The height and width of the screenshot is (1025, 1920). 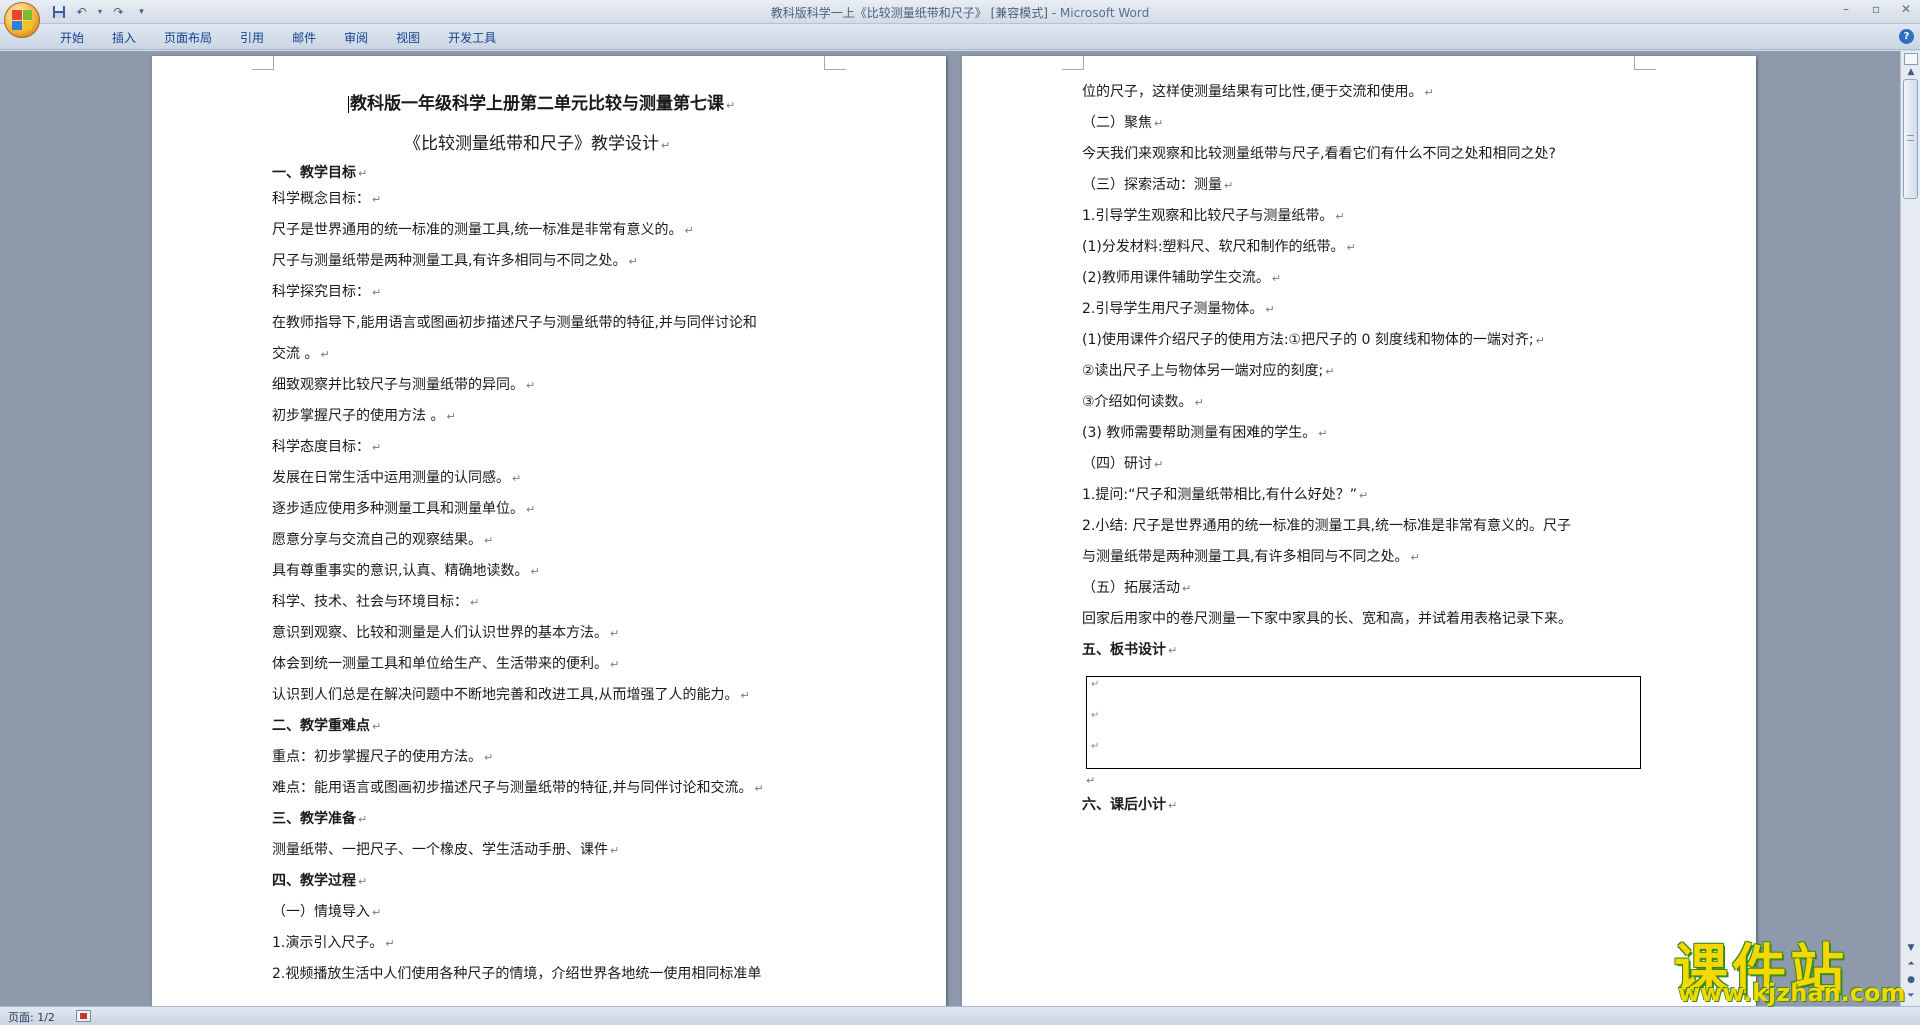 What do you see at coordinates (1158, 185) in the screenshot?
I see `paragraph: （三）探索活动：测量 ↵` at bounding box center [1158, 185].